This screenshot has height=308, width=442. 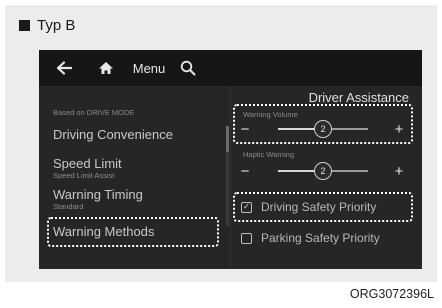 What do you see at coordinates (246, 238) in the screenshot?
I see `checkbox-unchecked` at bounding box center [246, 238].